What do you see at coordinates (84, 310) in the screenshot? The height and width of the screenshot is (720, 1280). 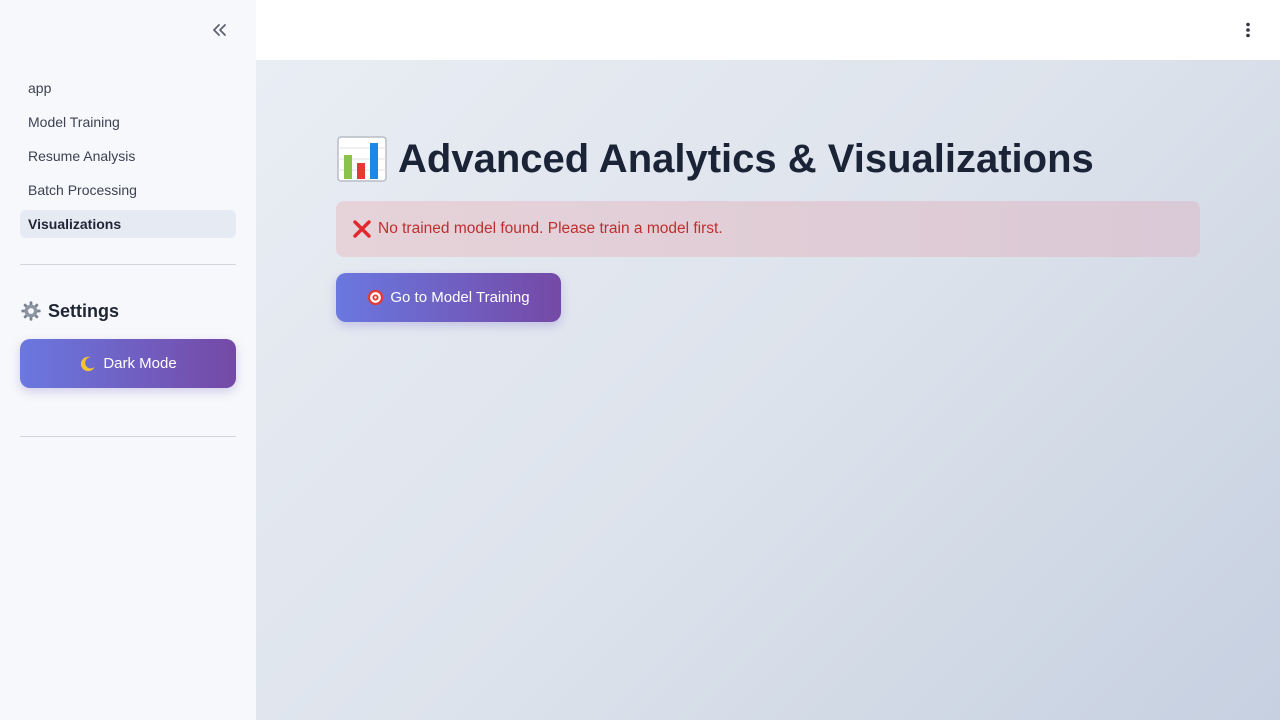 I see `settings-title: Settings` at bounding box center [84, 310].